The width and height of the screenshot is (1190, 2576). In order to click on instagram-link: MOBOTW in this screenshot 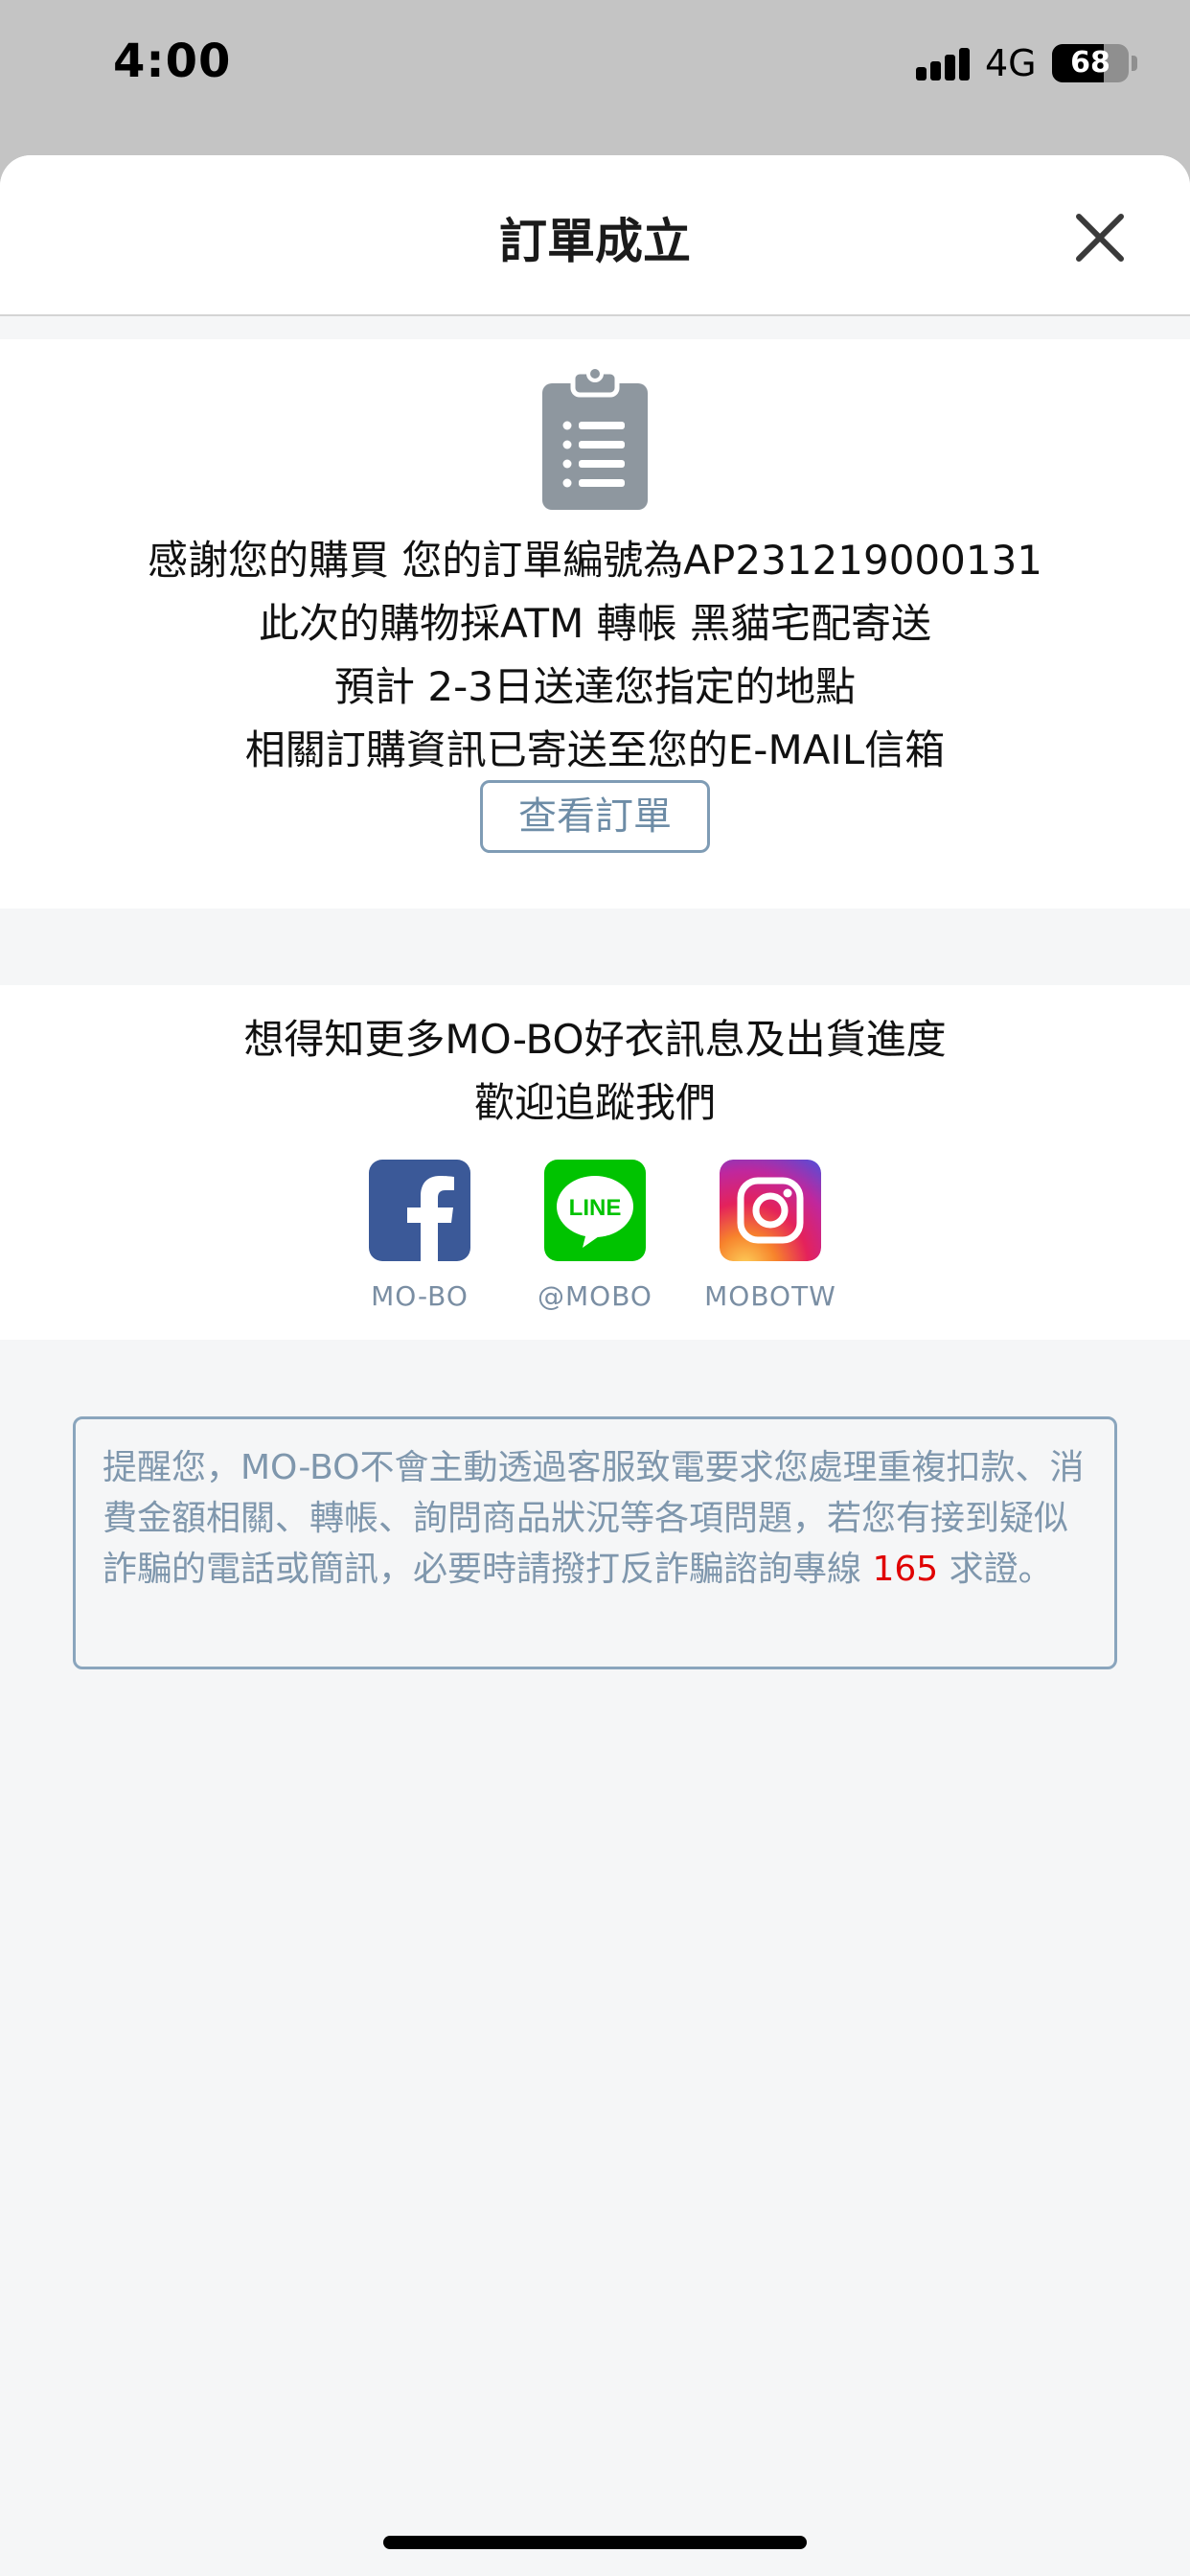, I will do `click(770, 1236)`.